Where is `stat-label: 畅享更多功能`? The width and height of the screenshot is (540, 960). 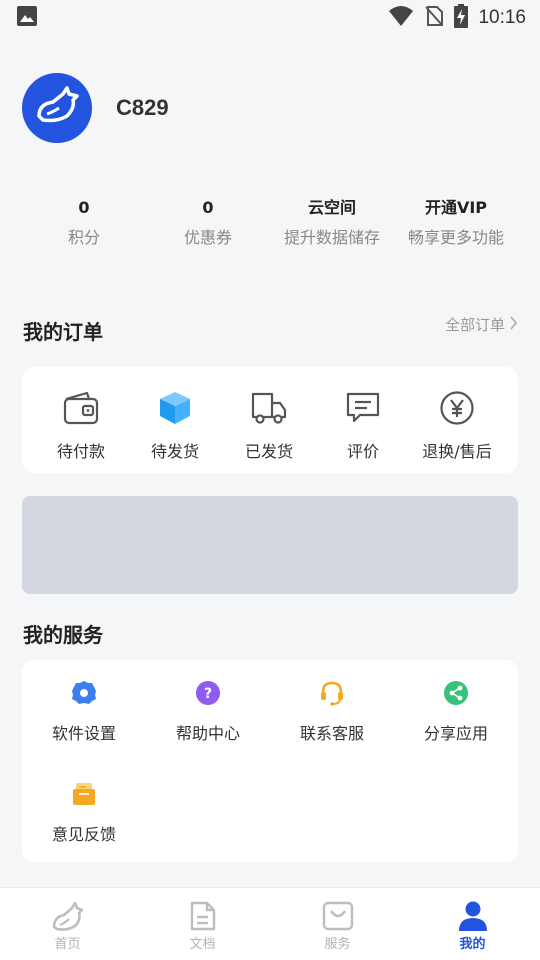
stat-label: 畅享更多功能 is located at coordinates (455, 237).